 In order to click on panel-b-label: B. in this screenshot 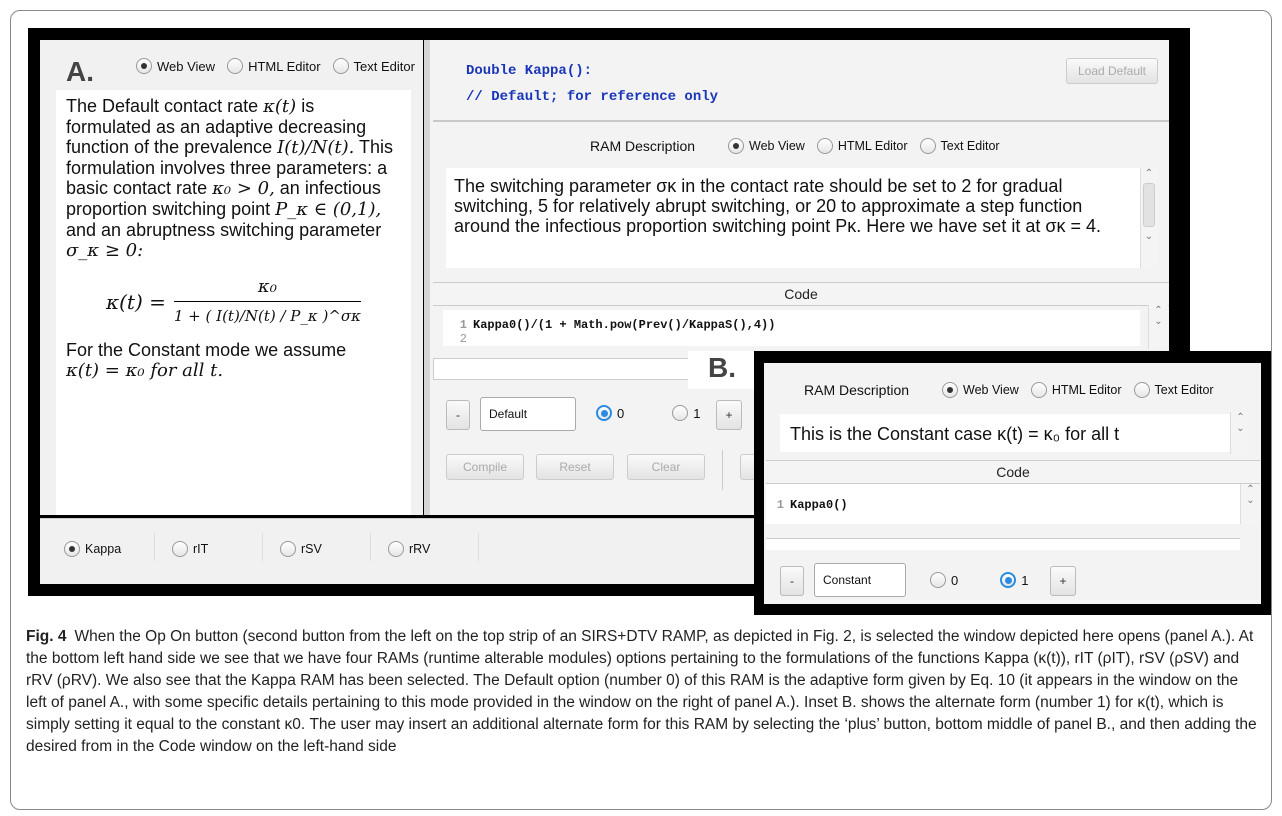, I will do `click(722, 367)`.